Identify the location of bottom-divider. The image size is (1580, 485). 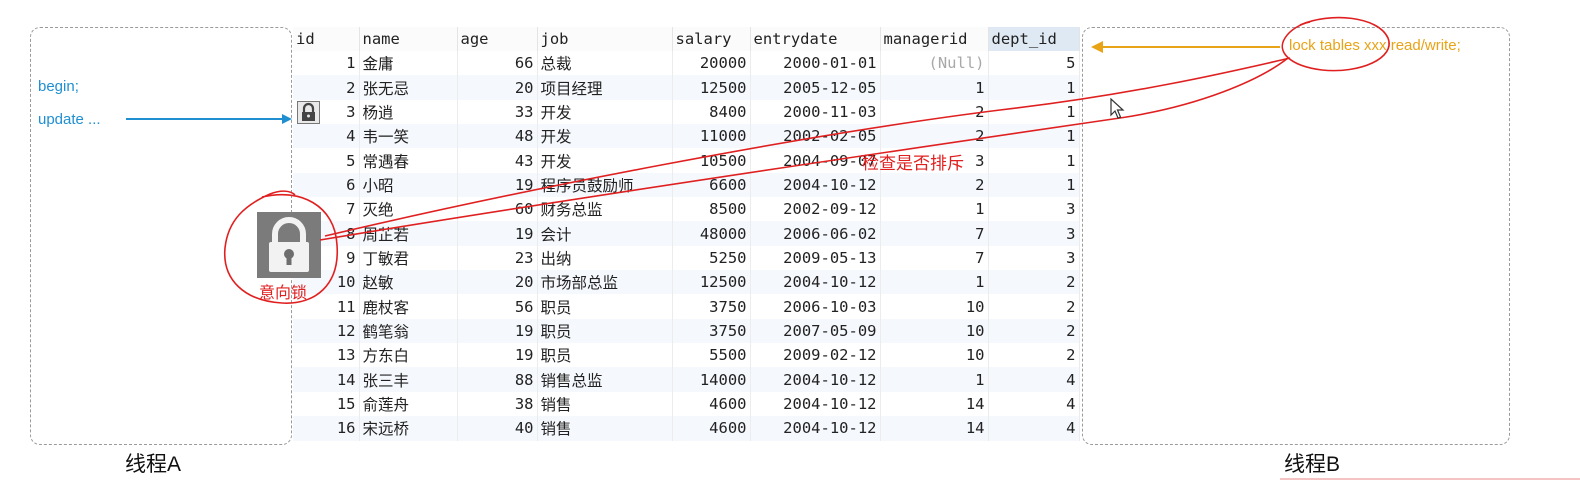
(1430, 479).